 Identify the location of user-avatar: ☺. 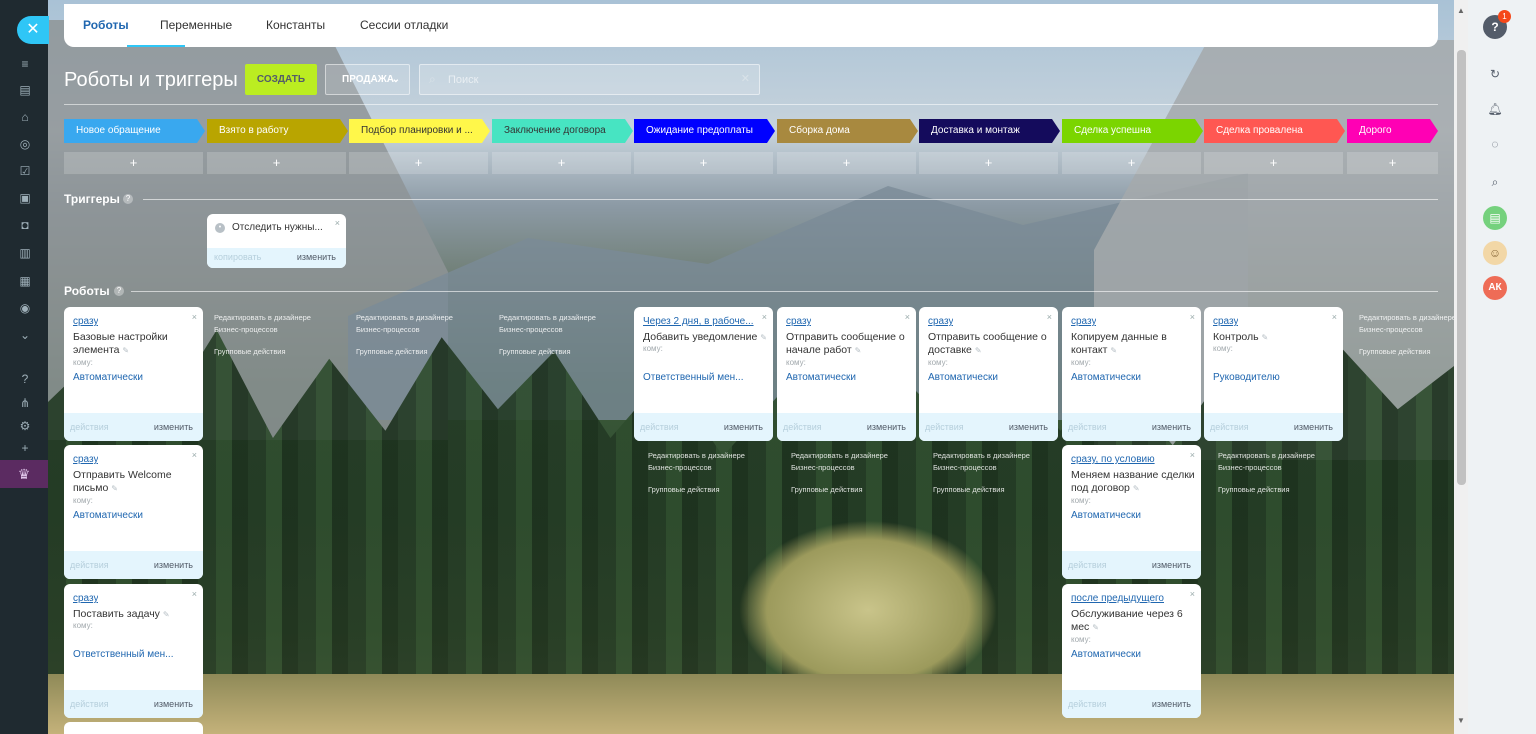
(1495, 253).